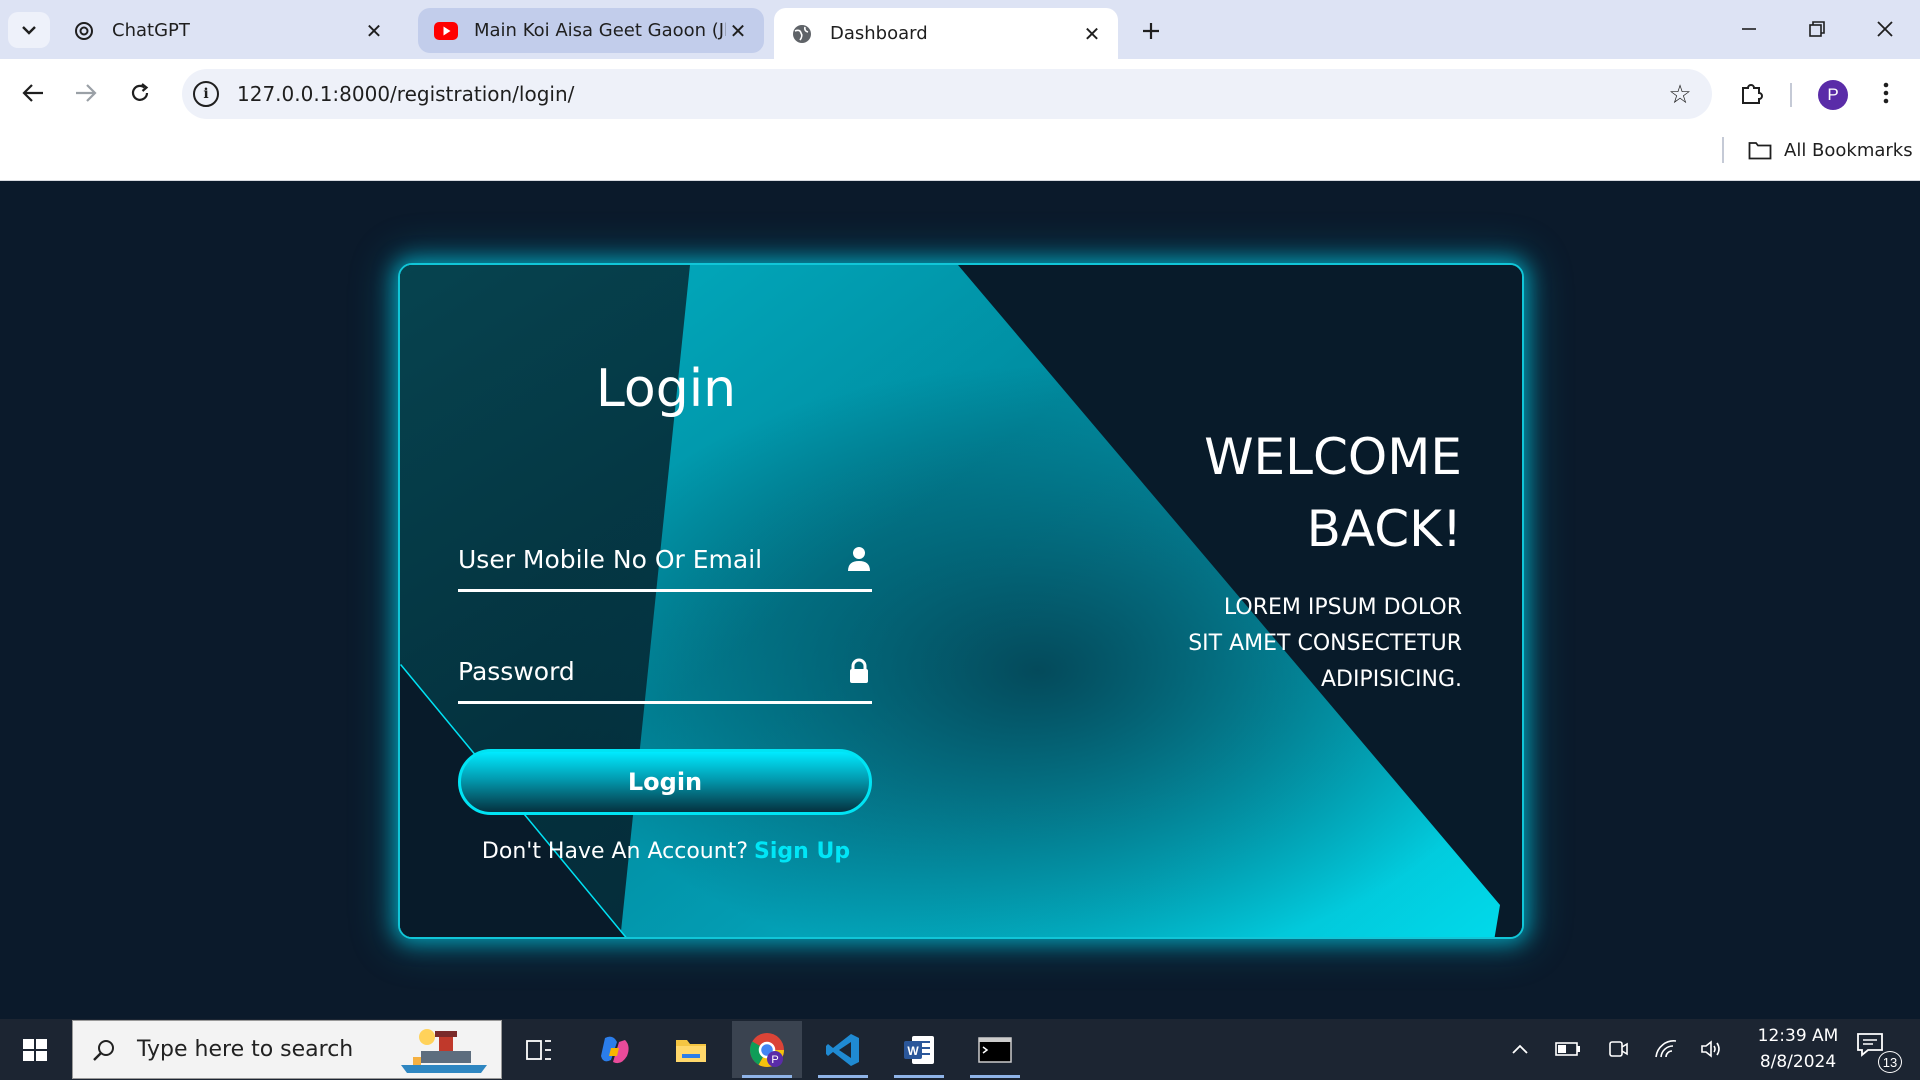 The image size is (1920, 1080). I want to click on profile-avatar: P, so click(1833, 95).